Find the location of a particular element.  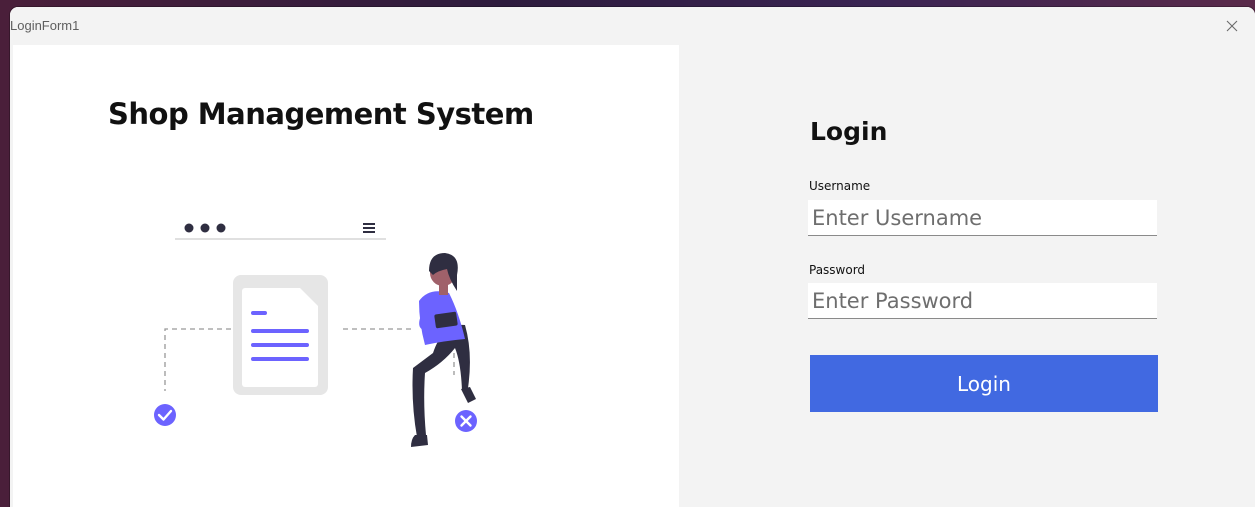

password-input is located at coordinates (982, 301).